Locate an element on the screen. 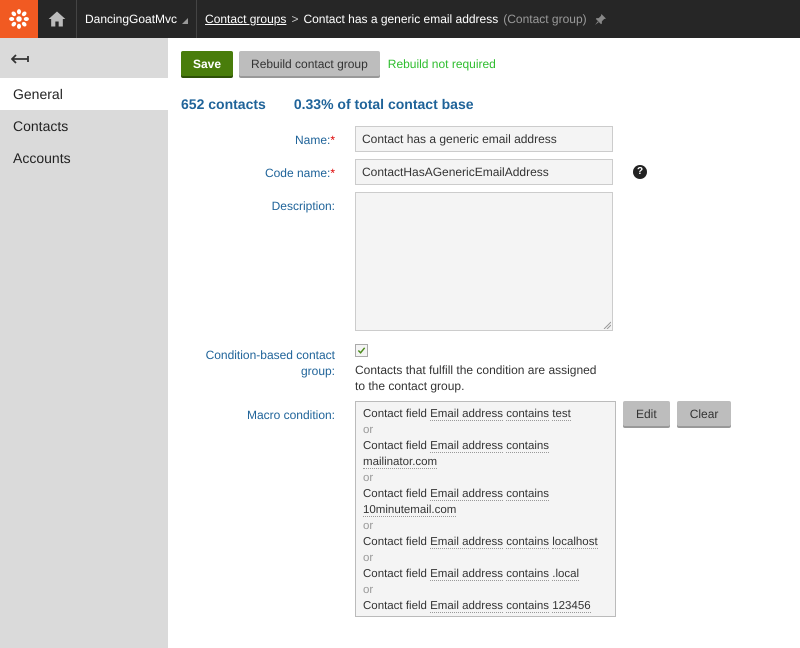 The width and height of the screenshot is (800, 648). condition-text: Contact field Email address contains mailinator.com is located at coordinates (456, 454).